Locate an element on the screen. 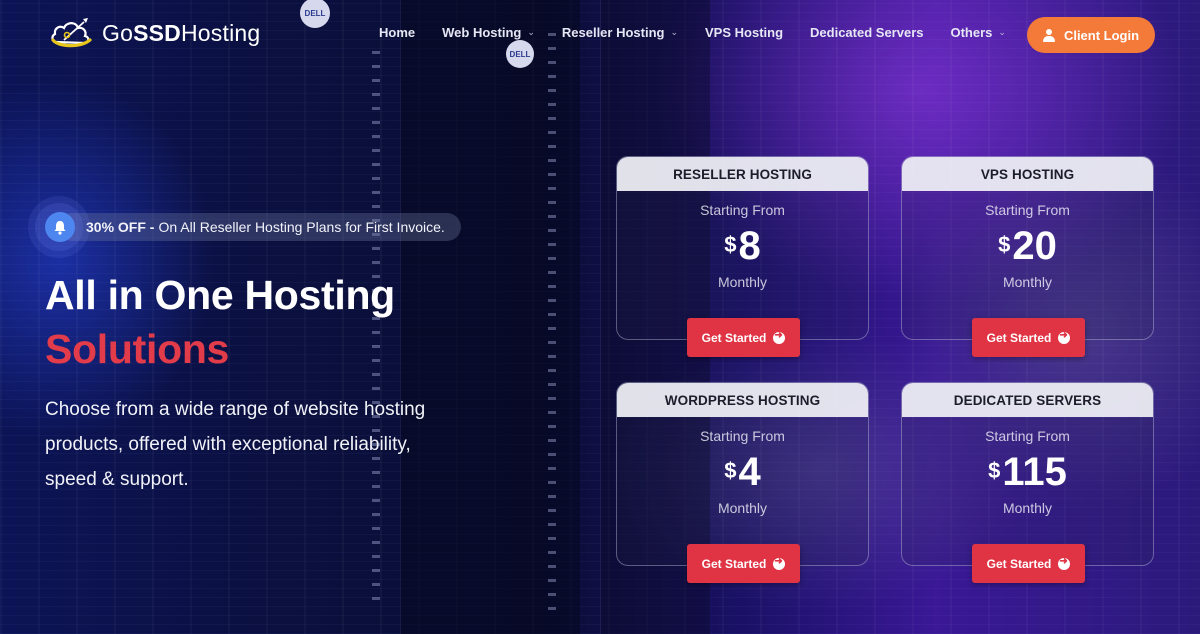  nav-item-others: Others ⌄ is located at coordinates (977, 32).